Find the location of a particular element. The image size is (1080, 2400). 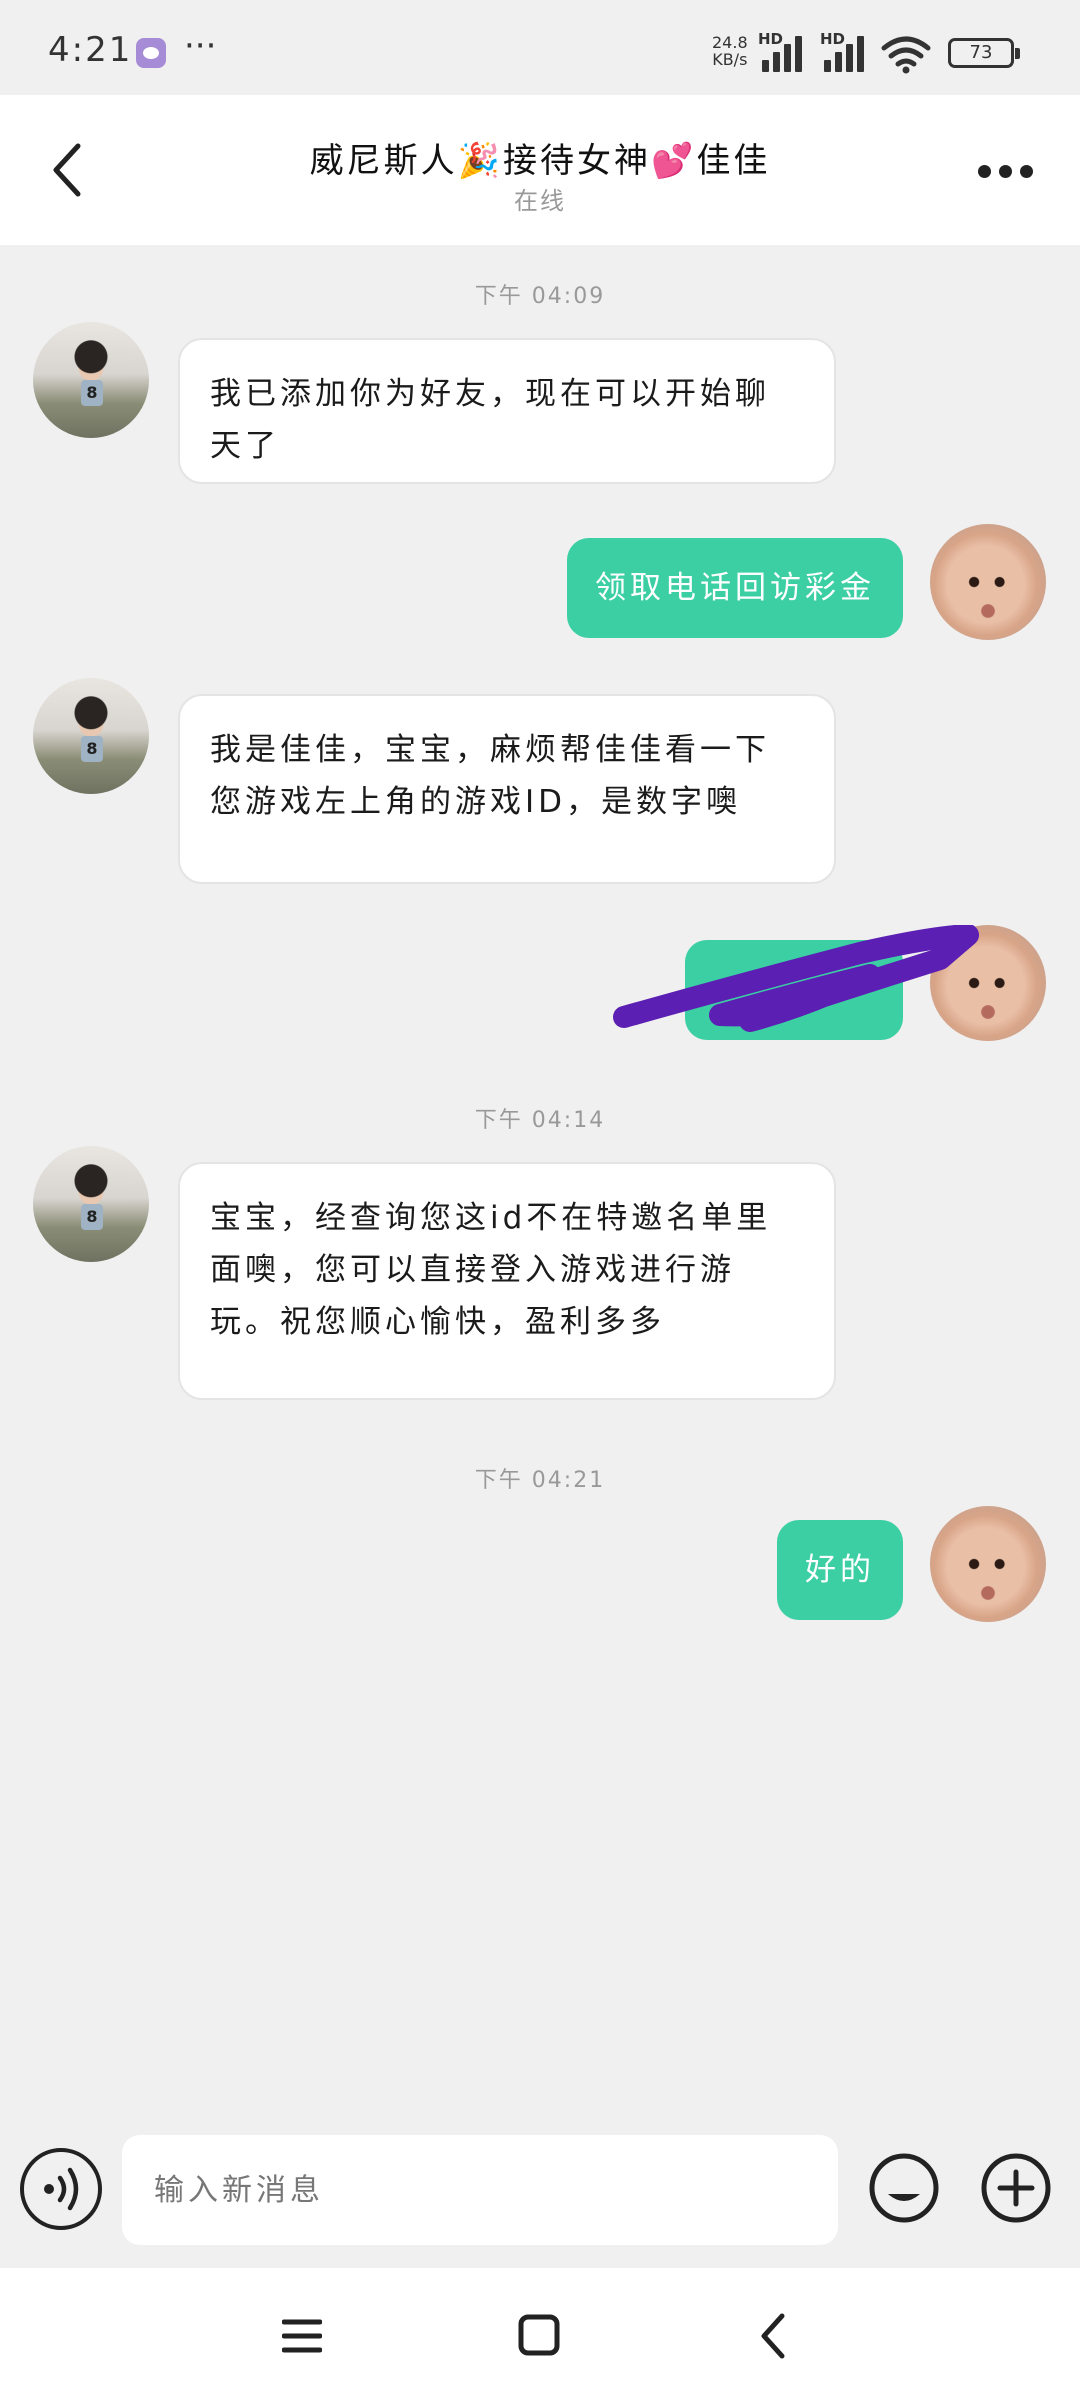

message-input-bar is located at coordinates (540, 2190).